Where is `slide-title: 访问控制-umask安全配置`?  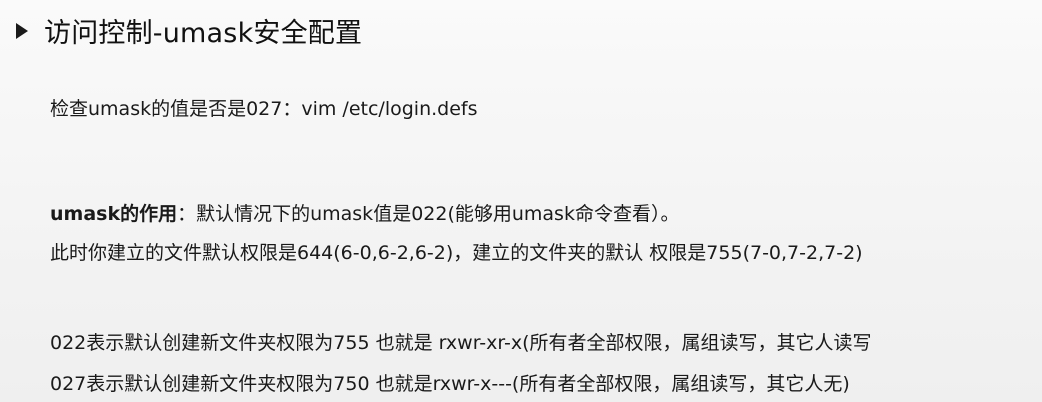
slide-title: 访问控制-umask安全配置 is located at coordinates (203, 33).